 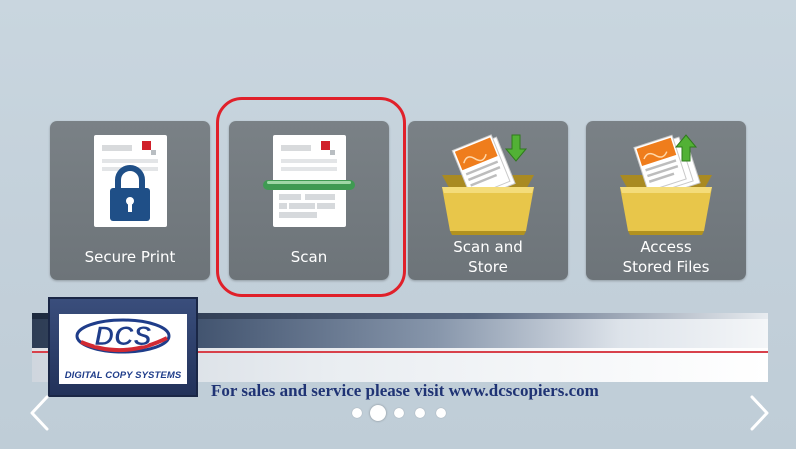 I want to click on dcs-logo-panel: DCS DIGITAL COPY SYSTEMS, so click(x=123, y=349).